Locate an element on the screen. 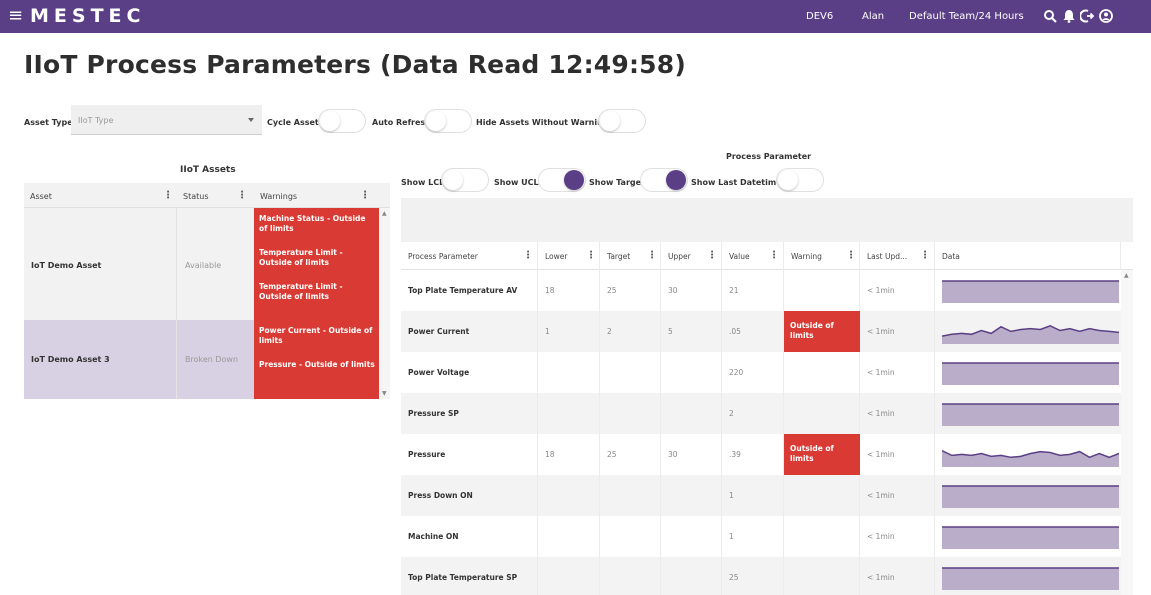  process-parameter-name: Pressure SP is located at coordinates (469, 413).